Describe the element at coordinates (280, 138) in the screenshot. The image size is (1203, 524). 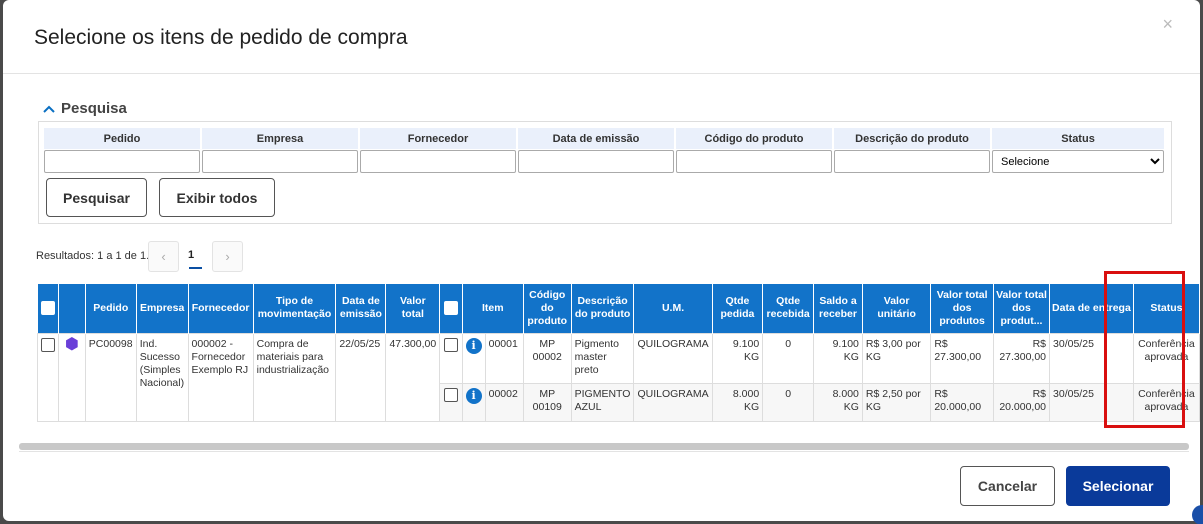
I see `filter-label-empresa: Empresa` at that location.